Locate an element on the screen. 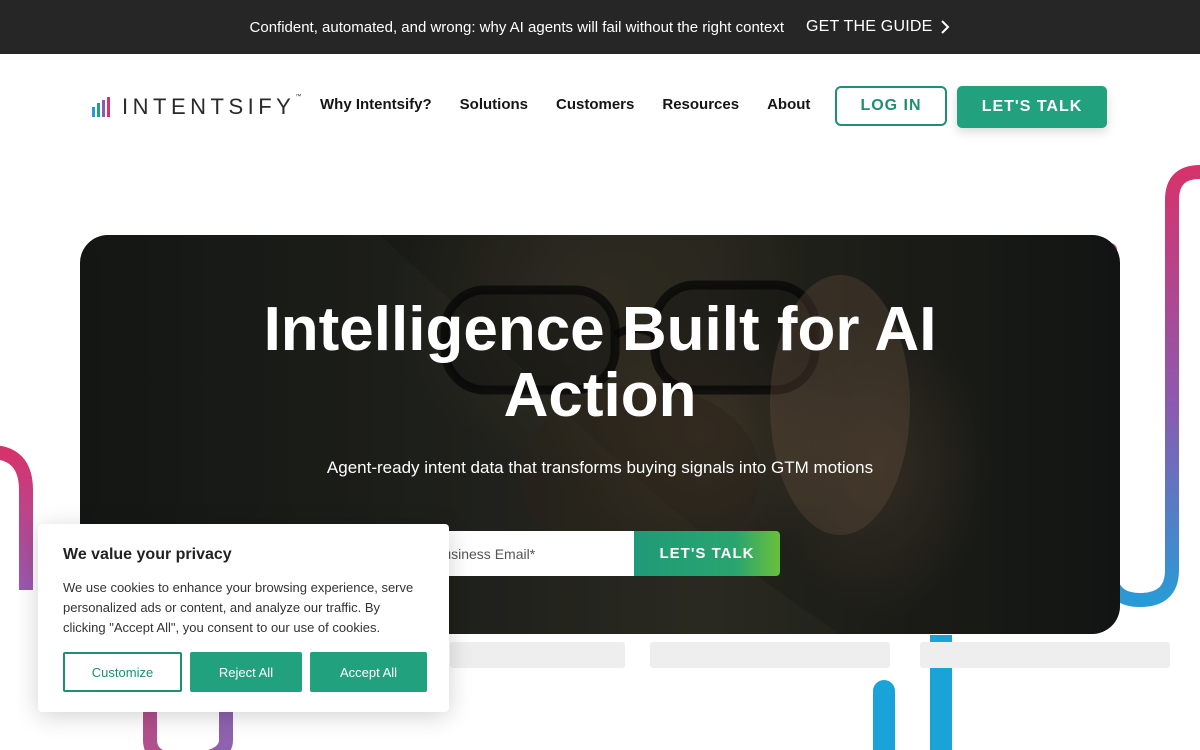  lets-talk-header-button: LET'S TALK is located at coordinates (1032, 107).